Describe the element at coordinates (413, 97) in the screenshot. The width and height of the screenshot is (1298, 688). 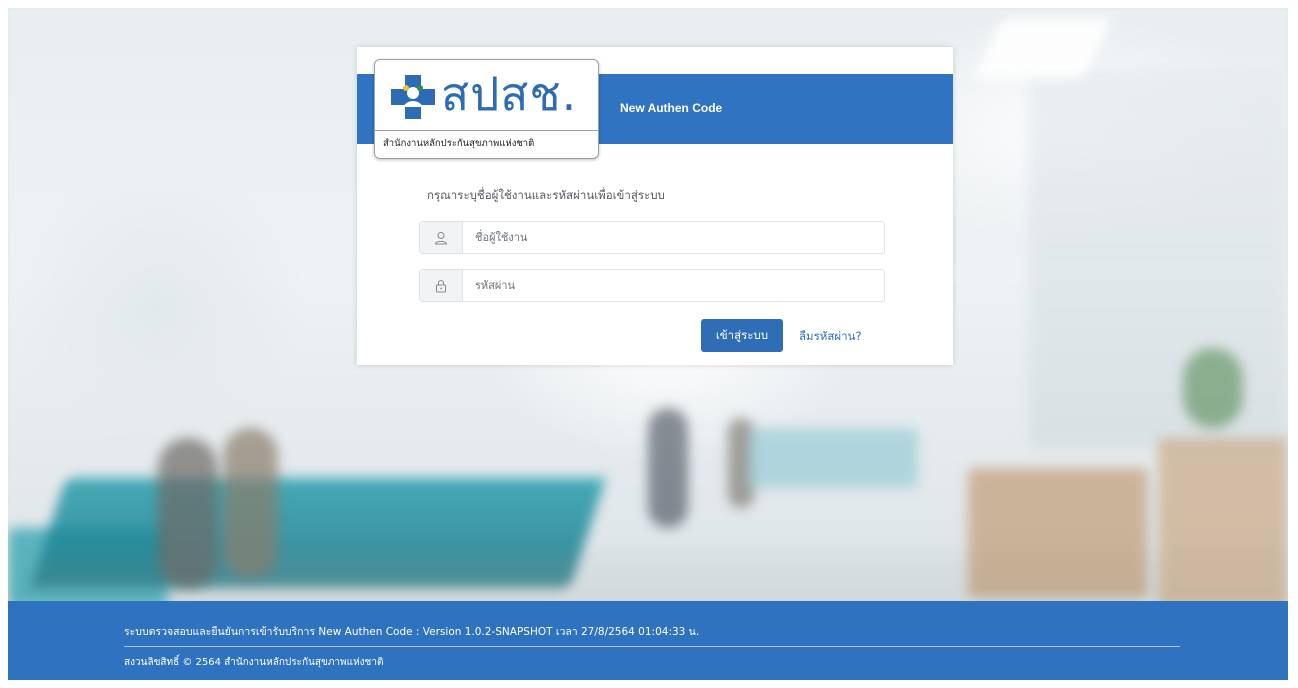
I see `nhso-cross-icon` at that location.